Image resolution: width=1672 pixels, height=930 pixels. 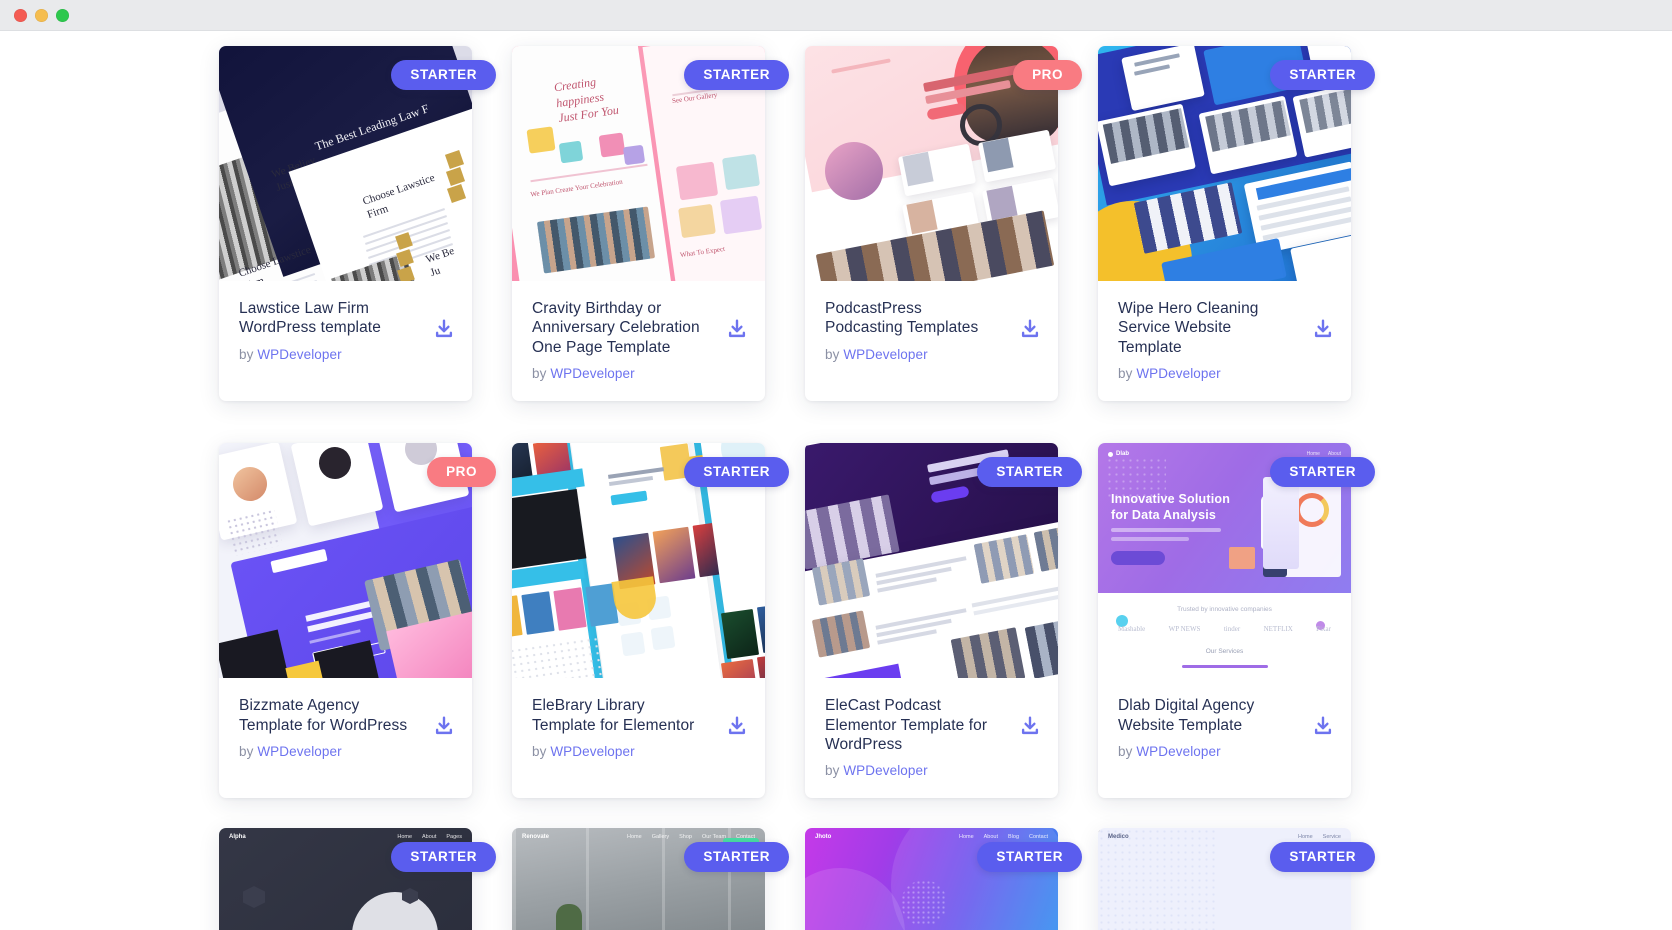 What do you see at coordinates (41, 15) in the screenshot?
I see `minimize-window-button` at bounding box center [41, 15].